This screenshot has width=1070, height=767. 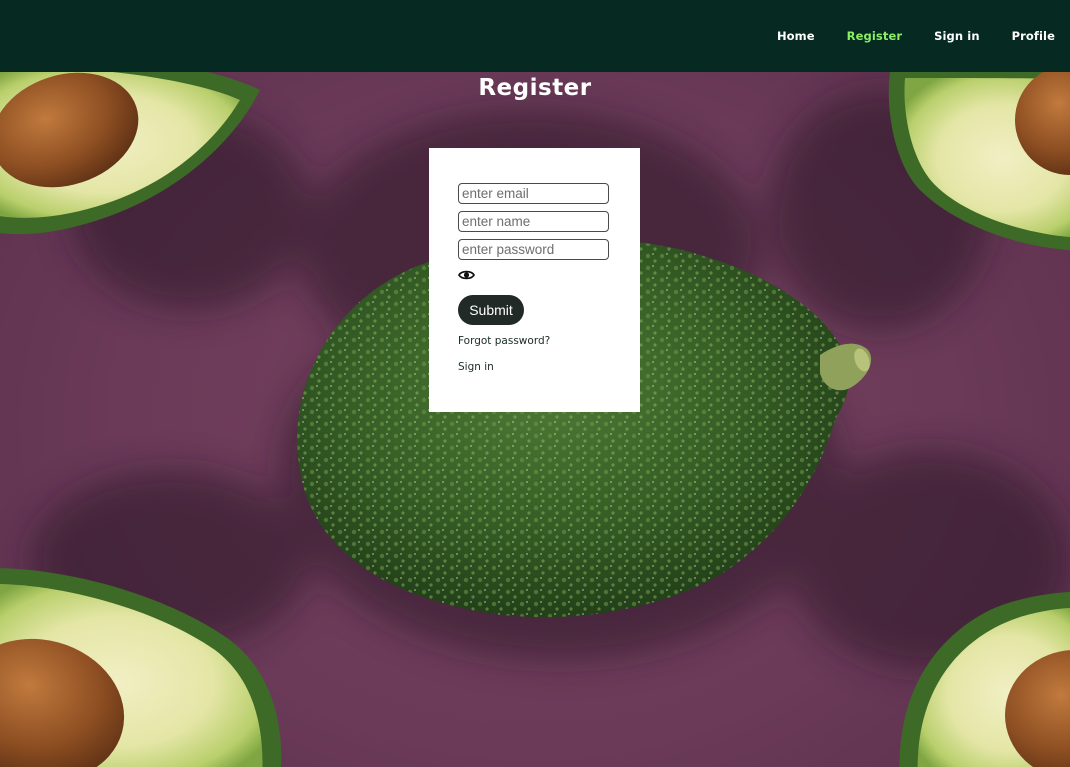 I want to click on eye-icon, so click(x=466, y=274).